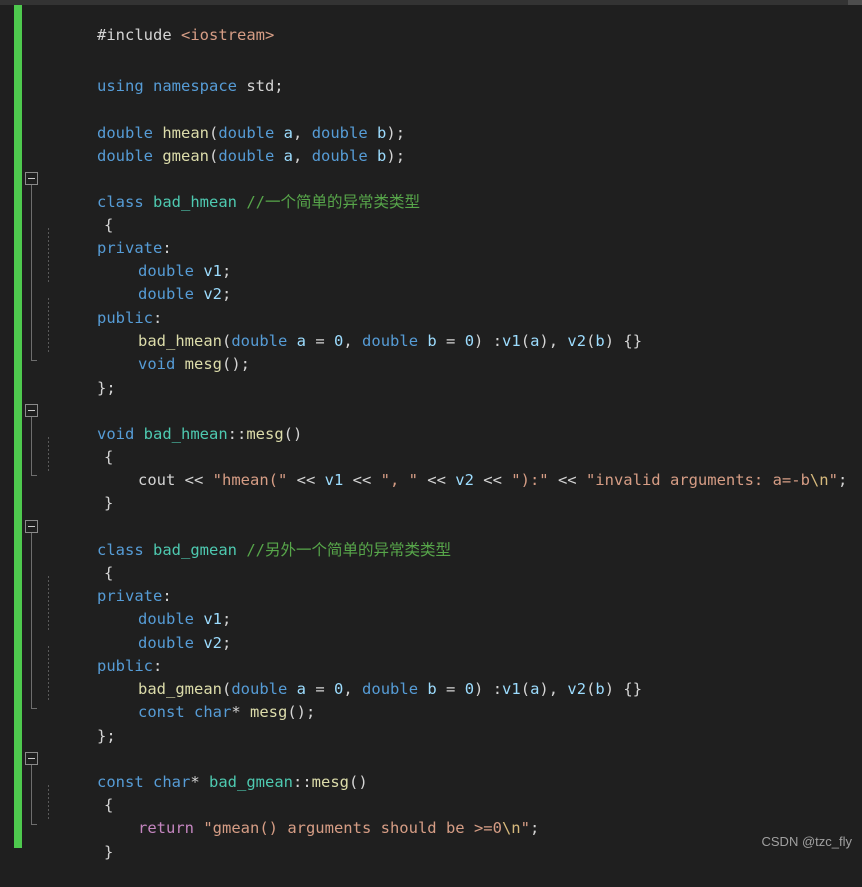 Image resolution: width=862 pixels, height=887 pixels. What do you see at coordinates (223, 120) in the screenshot?
I see `code-line: double hmean(double a, double b);` at bounding box center [223, 120].